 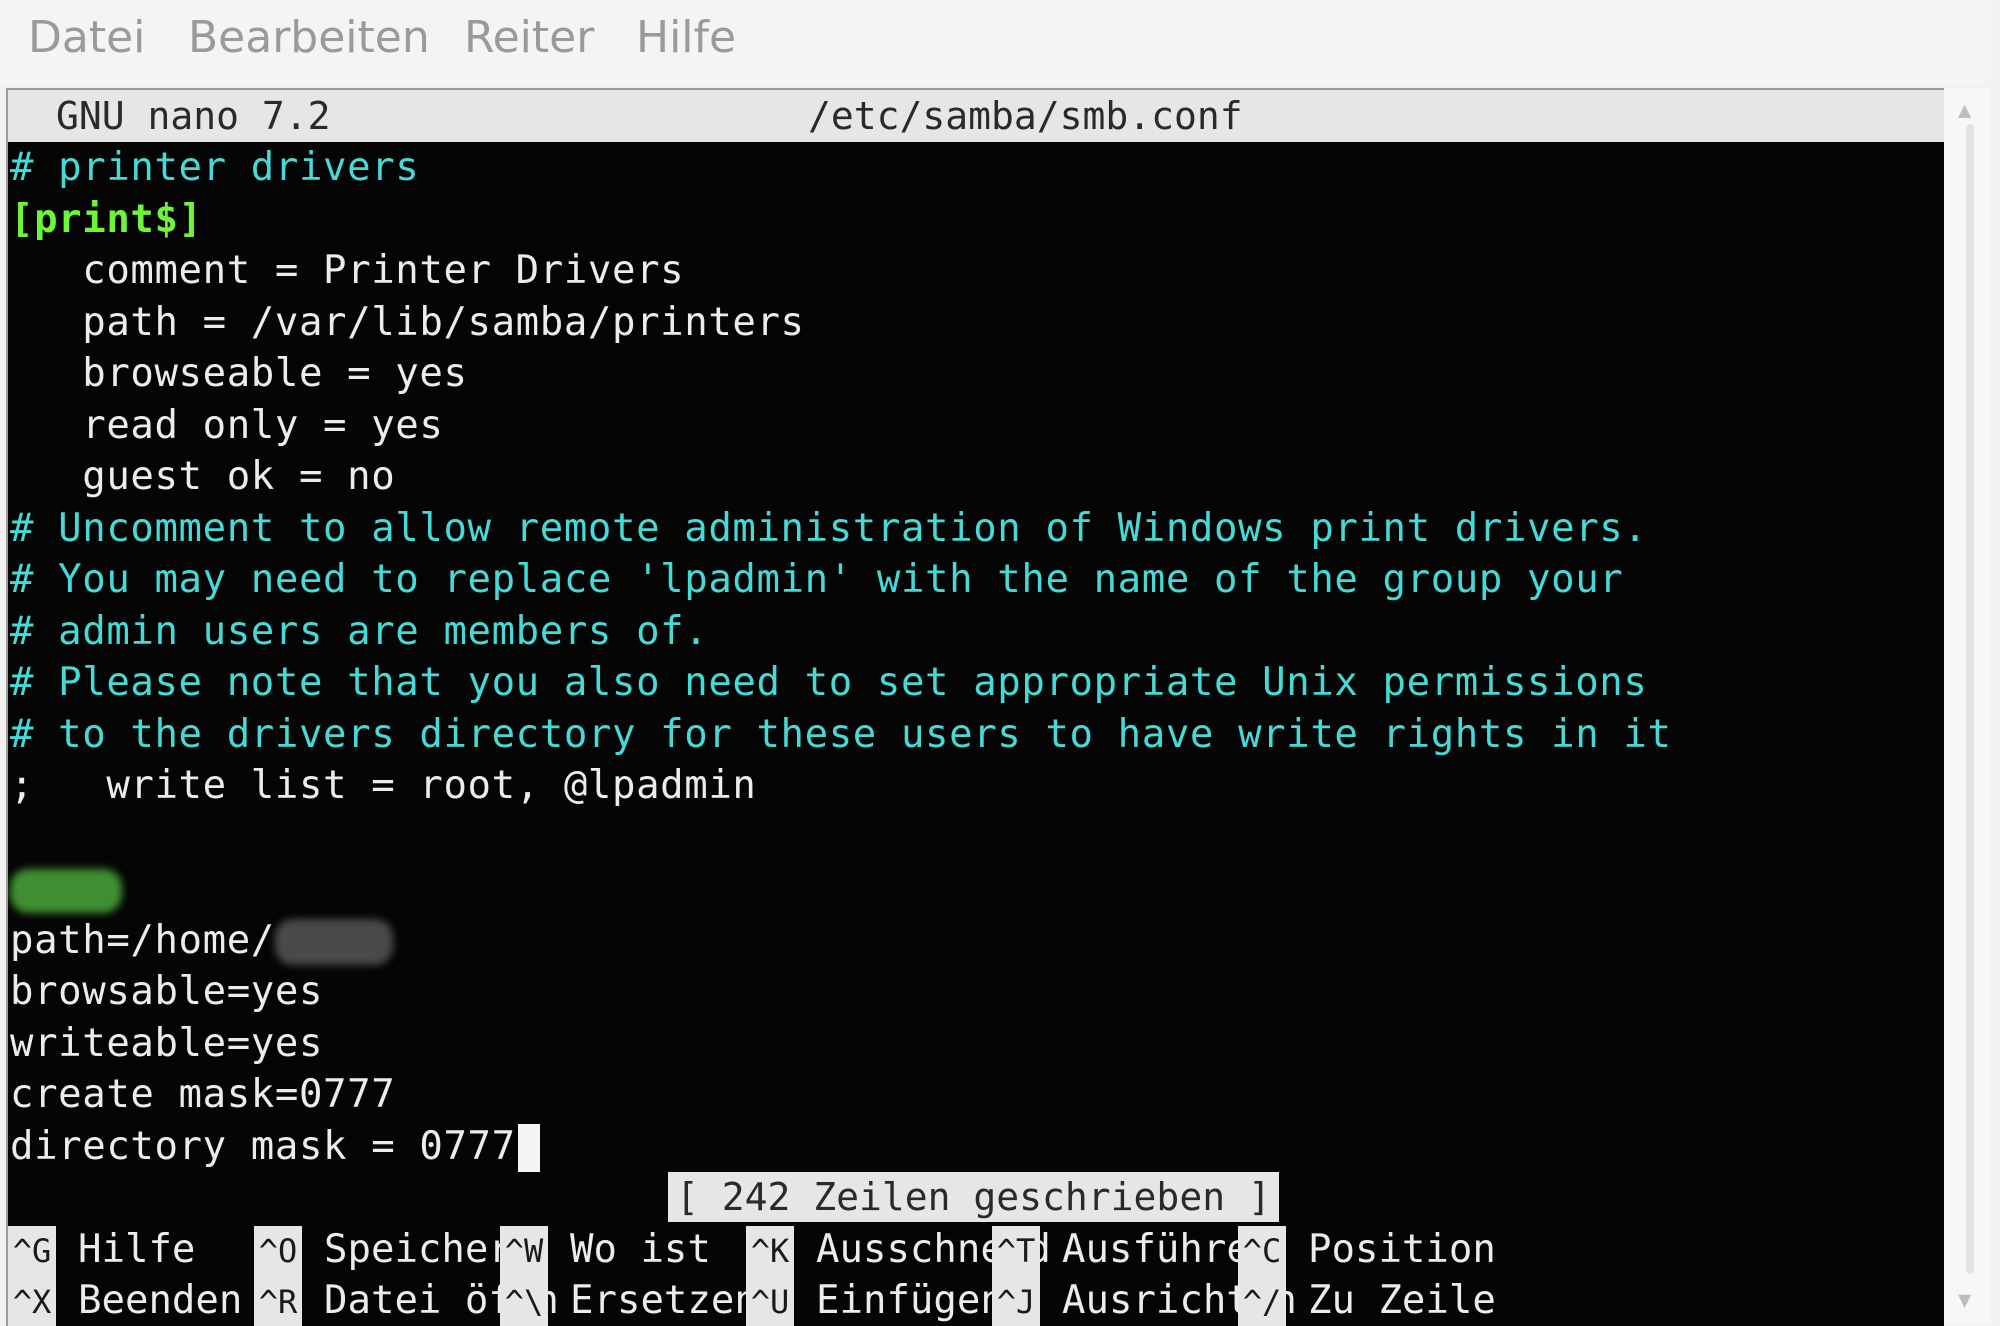 I want to click on shortcut-key: ^\, so click(x=524, y=1301).